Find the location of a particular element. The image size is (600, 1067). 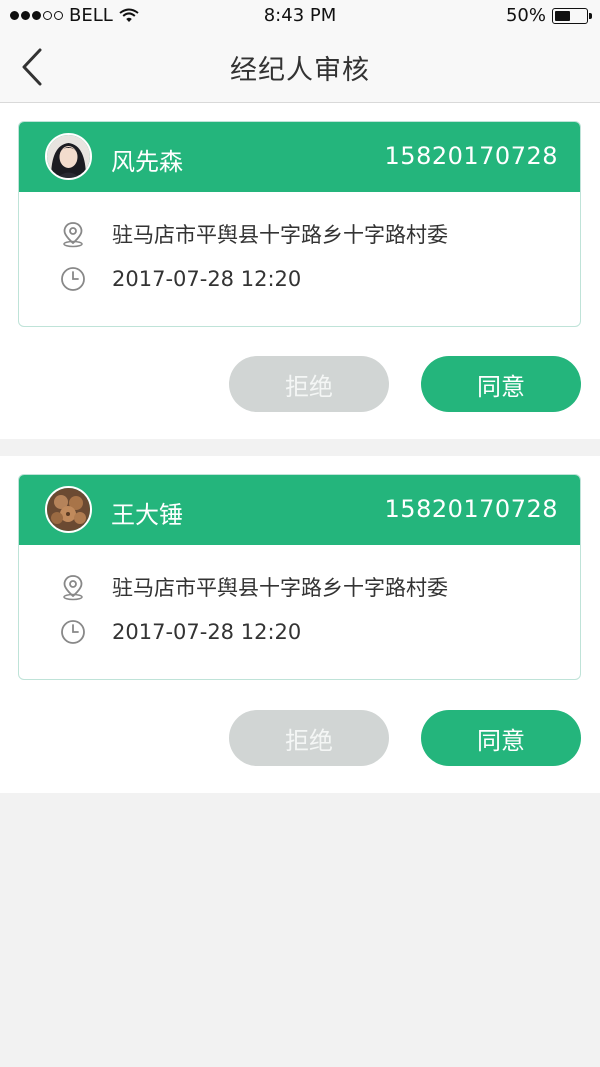

applicant-name: 风先森 is located at coordinates (147, 162).